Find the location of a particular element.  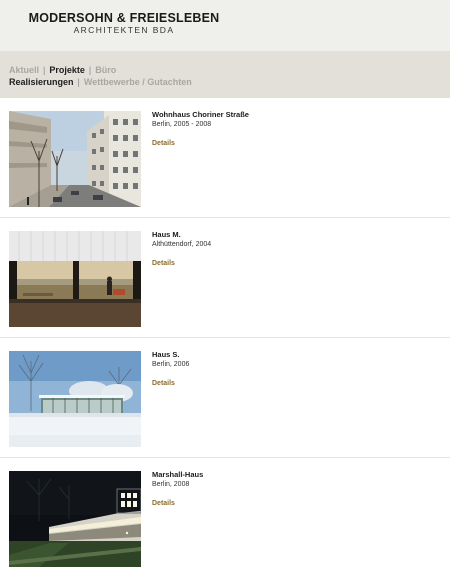

project-title: Haus M. is located at coordinates (166, 234).